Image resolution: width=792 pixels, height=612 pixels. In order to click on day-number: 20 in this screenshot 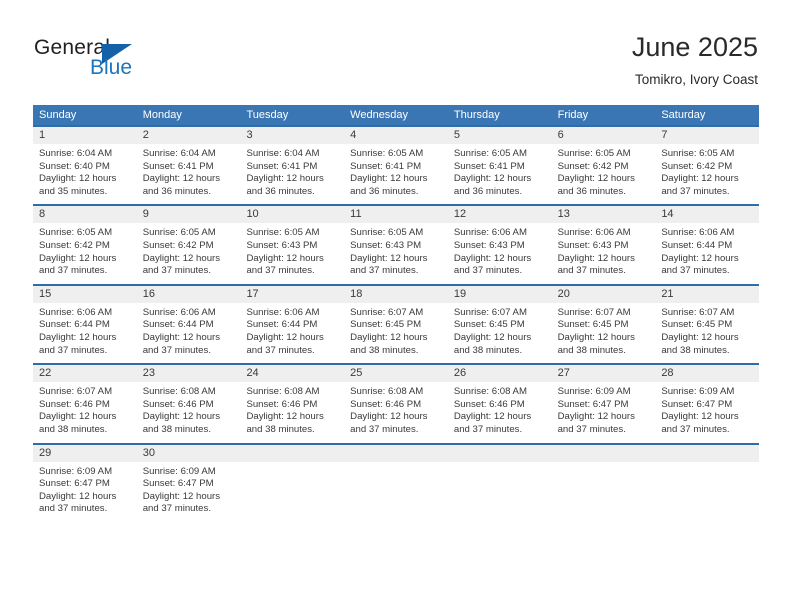, I will do `click(604, 294)`.